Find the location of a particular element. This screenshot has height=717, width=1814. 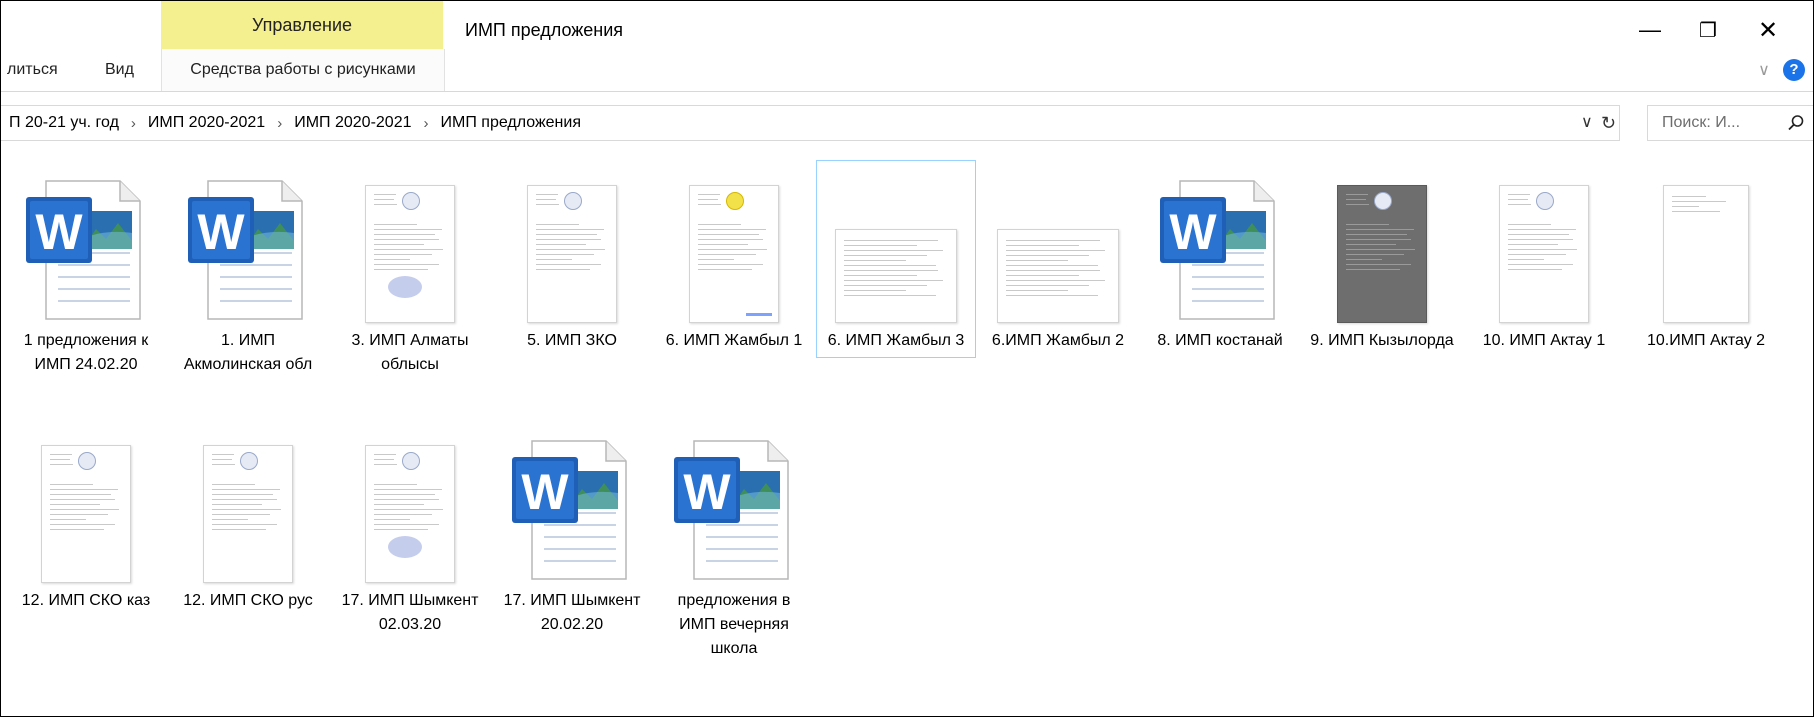

file-item: 10. ИМП Актау 1 is located at coordinates (1544, 257).